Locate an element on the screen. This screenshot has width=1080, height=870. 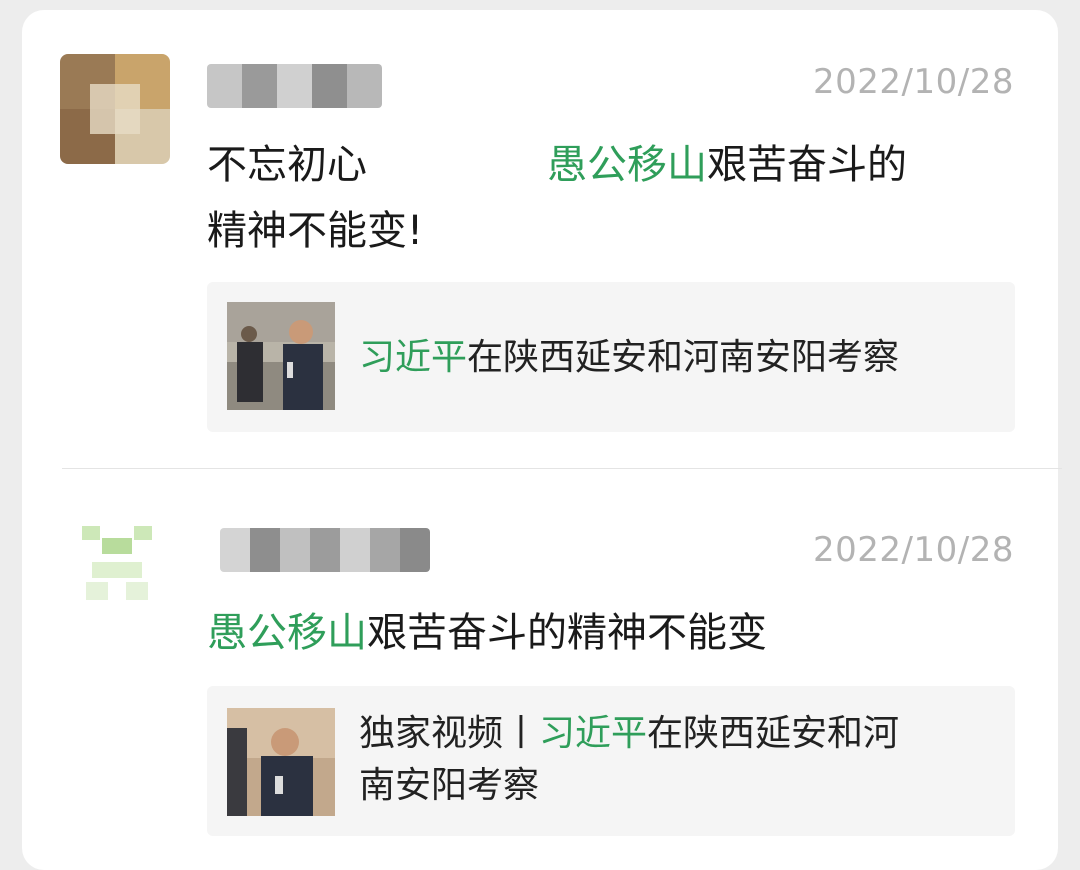
comment-text-line: 精神不能变! is located at coordinates (315, 231).